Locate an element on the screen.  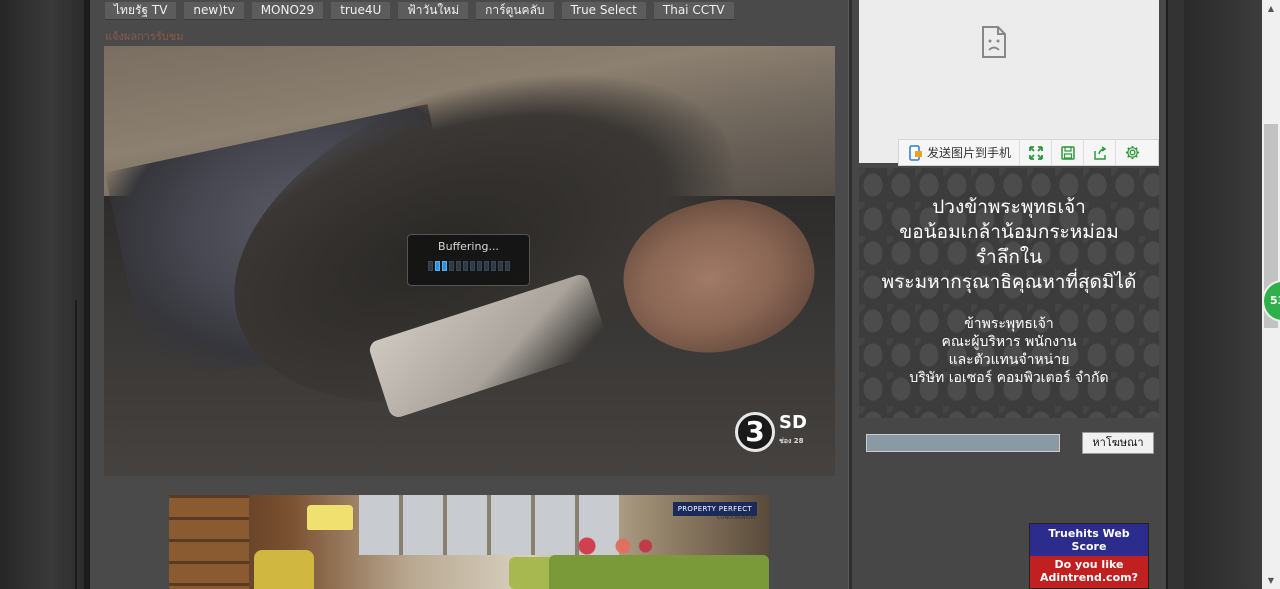
channel-sd-text: SD is located at coordinates (793, 422).